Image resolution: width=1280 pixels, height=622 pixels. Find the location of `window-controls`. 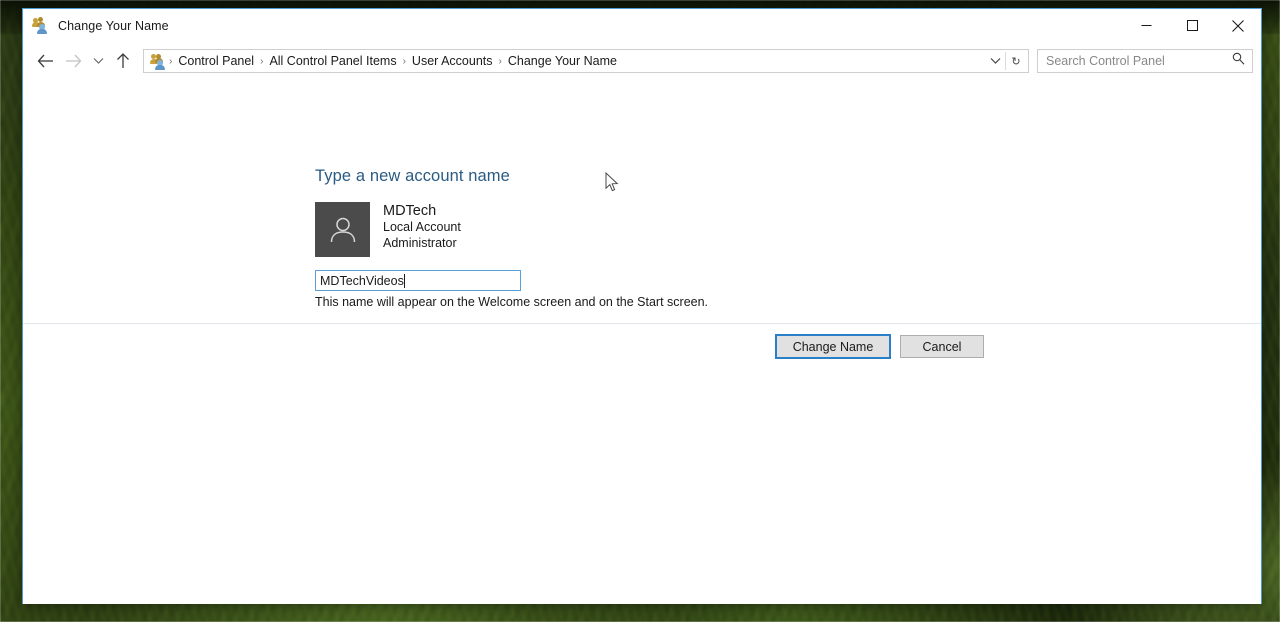

window-controls is located at coordinates (1192, 25).